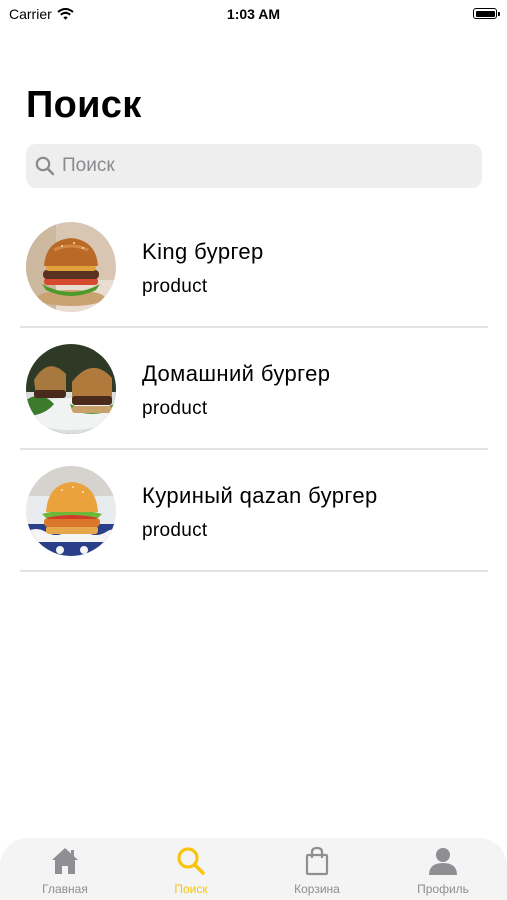 The width and height of the screenshot is (507, 900). I want to click on tab-bar: Главная Поиск Корзина Профиль, so click(253, 869).